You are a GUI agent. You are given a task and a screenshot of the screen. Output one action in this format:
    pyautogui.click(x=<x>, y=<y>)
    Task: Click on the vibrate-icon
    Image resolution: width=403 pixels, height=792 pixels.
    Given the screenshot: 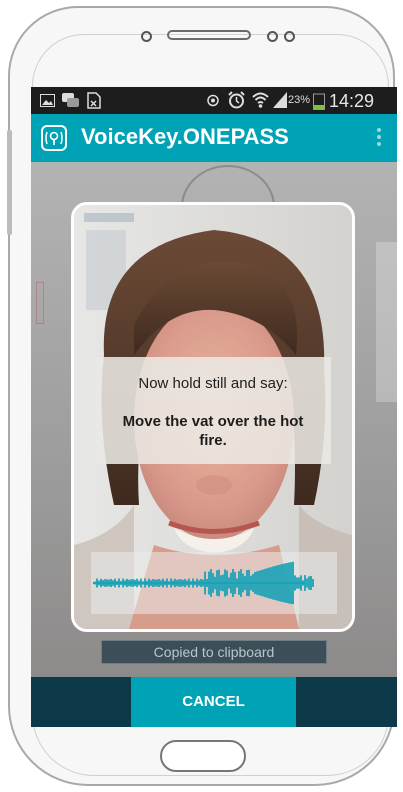 What is the action you would take?
    pyautogui.click(x=213, y=100)
    